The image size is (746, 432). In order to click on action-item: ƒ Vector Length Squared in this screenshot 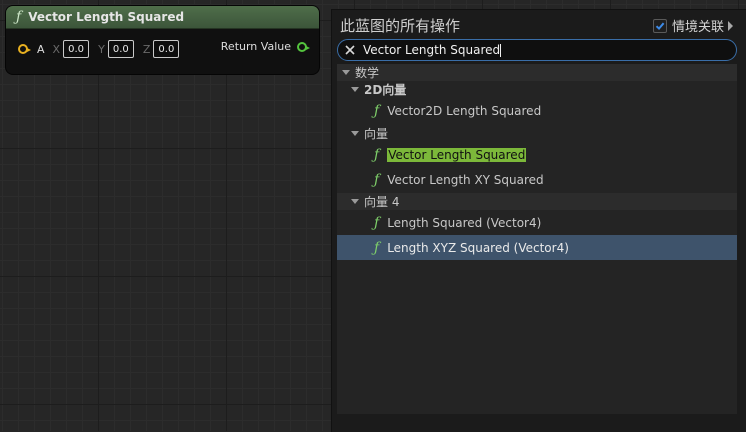, I will do `click(537, 154)`.